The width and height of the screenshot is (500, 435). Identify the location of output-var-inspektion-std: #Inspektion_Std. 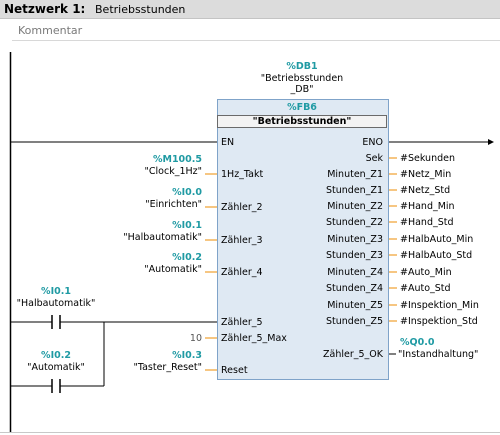
(439, 321).